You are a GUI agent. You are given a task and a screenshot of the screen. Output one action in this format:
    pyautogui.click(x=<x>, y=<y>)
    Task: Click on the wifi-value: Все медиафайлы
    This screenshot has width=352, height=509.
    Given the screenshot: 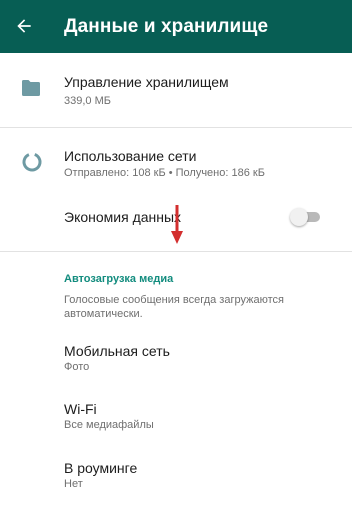 What is the action you would take?
    pyautogui.click(x=109, y=425)
    